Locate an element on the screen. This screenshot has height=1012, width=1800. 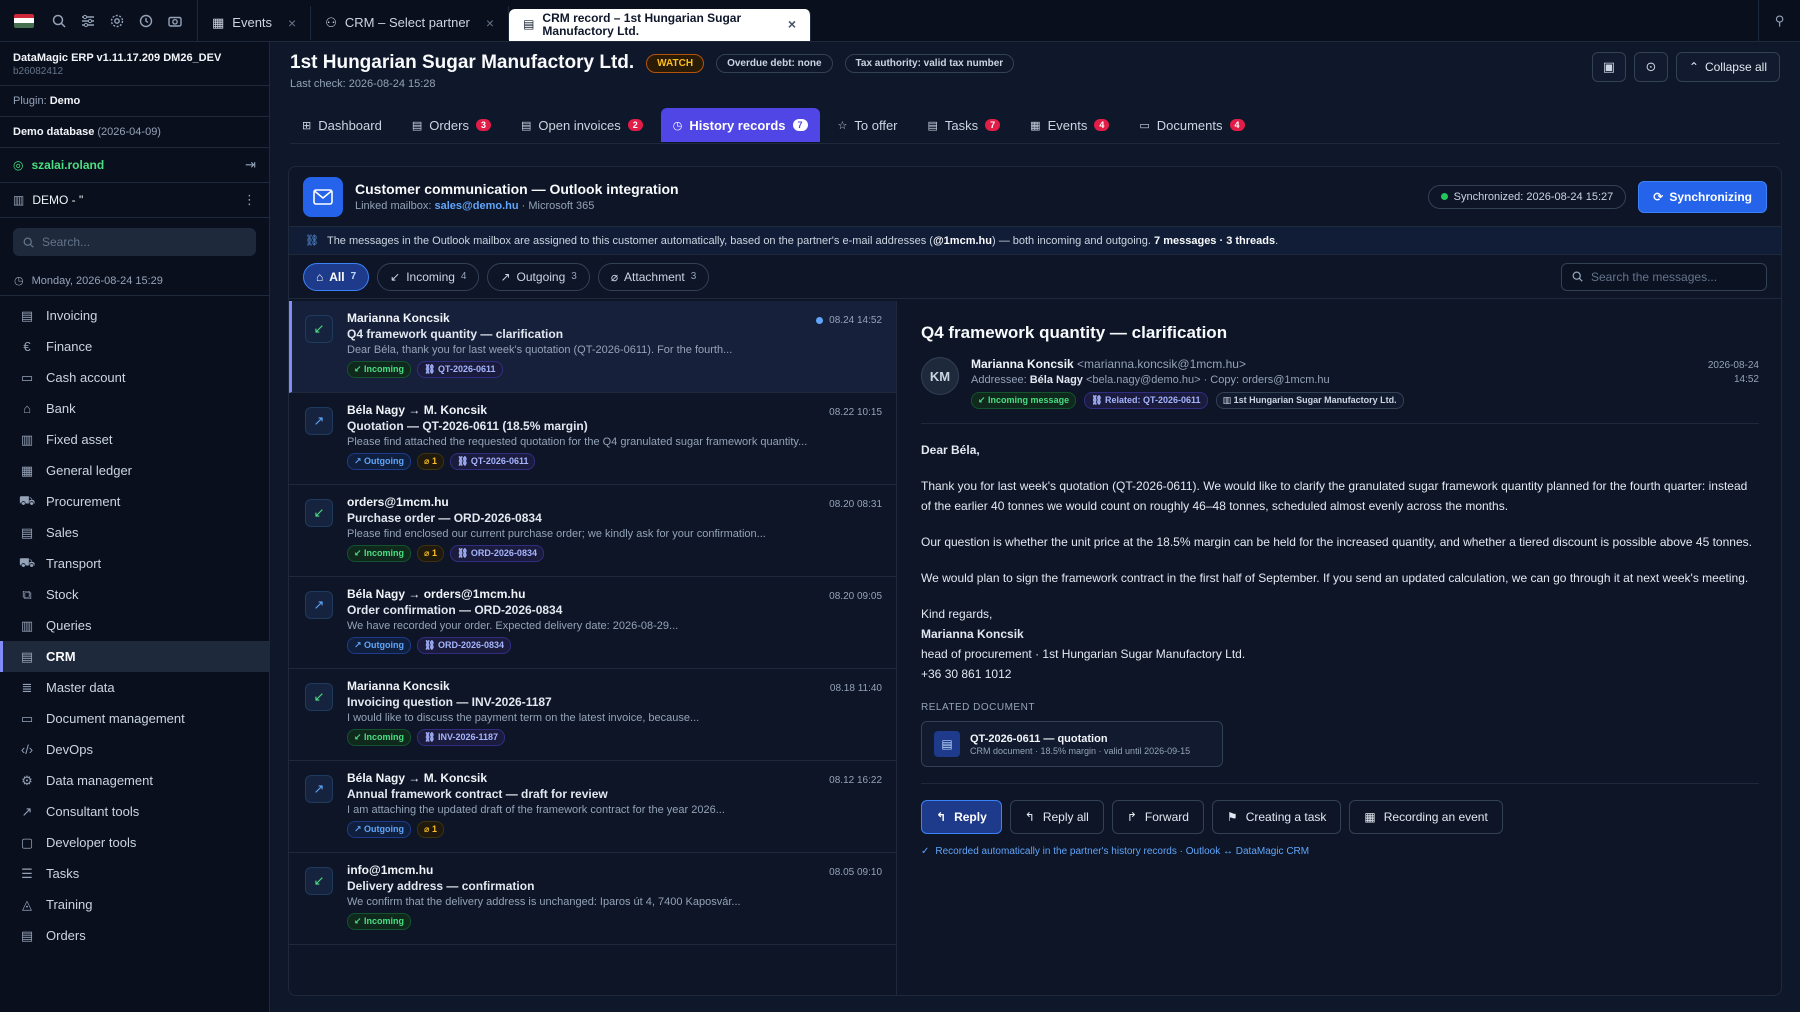
sidebar-item-transport: ⛟ Transport is located at coordinates (134, 563).